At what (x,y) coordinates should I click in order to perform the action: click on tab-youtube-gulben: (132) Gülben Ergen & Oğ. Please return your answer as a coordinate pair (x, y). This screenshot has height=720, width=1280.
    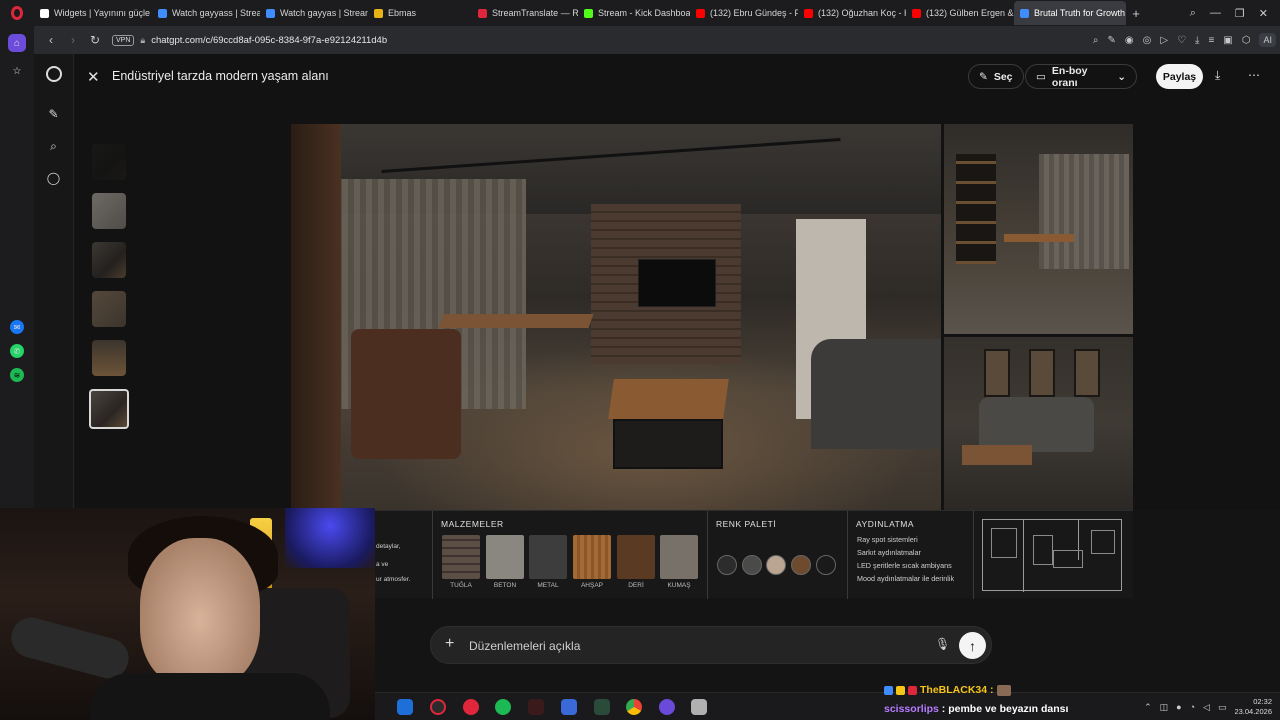
    Looking at the image, I should click on (960, 13).